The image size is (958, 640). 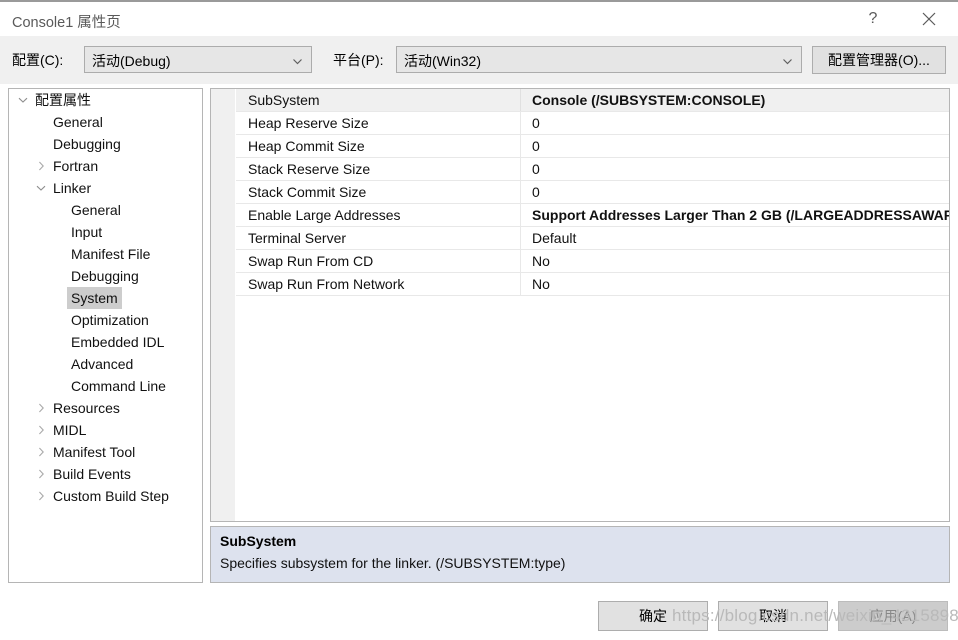 I want to click on property-row: SubSystem Console (/SUBSYSTEM:CONSOLE), so click(x=592, y=100).